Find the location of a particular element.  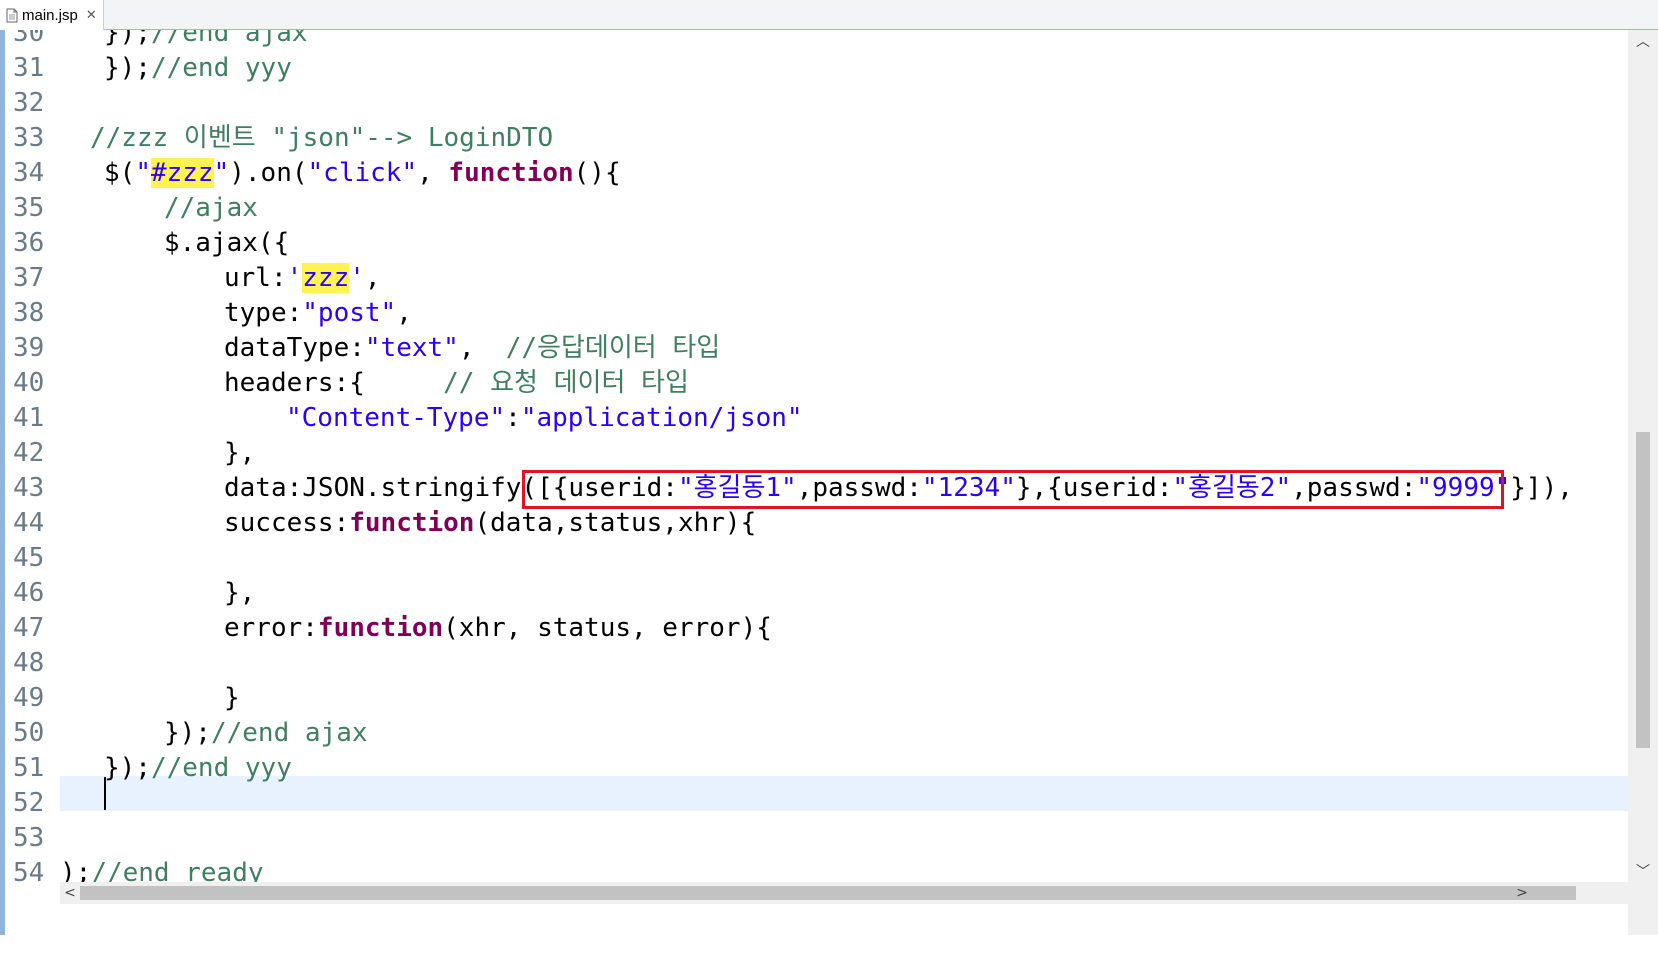

vertical-scrollbar: ︿ ﹀ is located at coordinates (1643, 482).